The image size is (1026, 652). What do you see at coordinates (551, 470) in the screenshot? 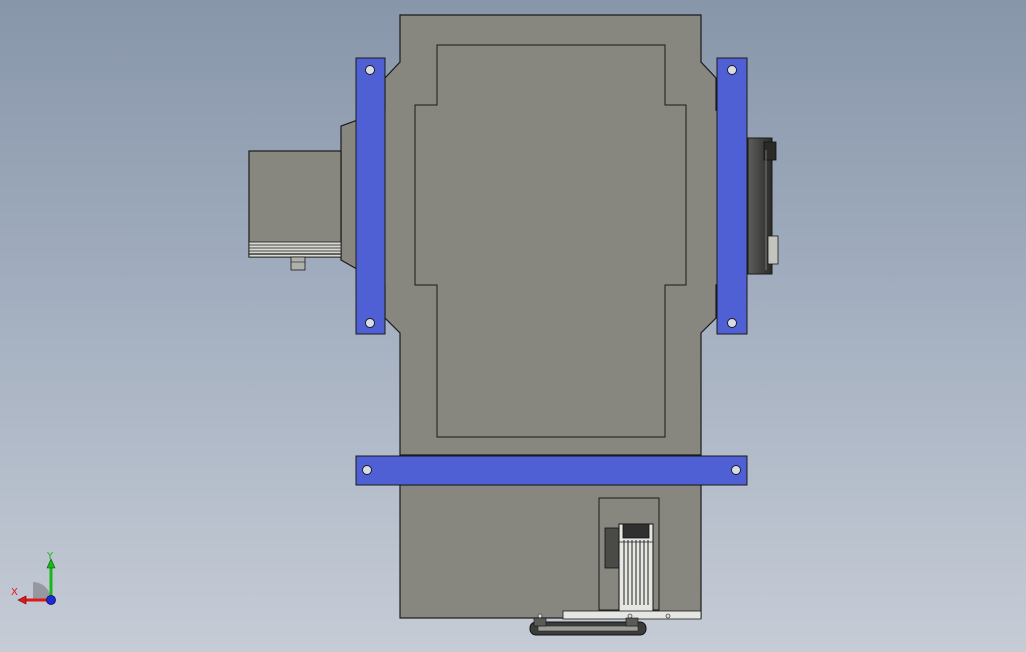
I see `bottom-mounting-bracket` at bounding box center [551, 470].